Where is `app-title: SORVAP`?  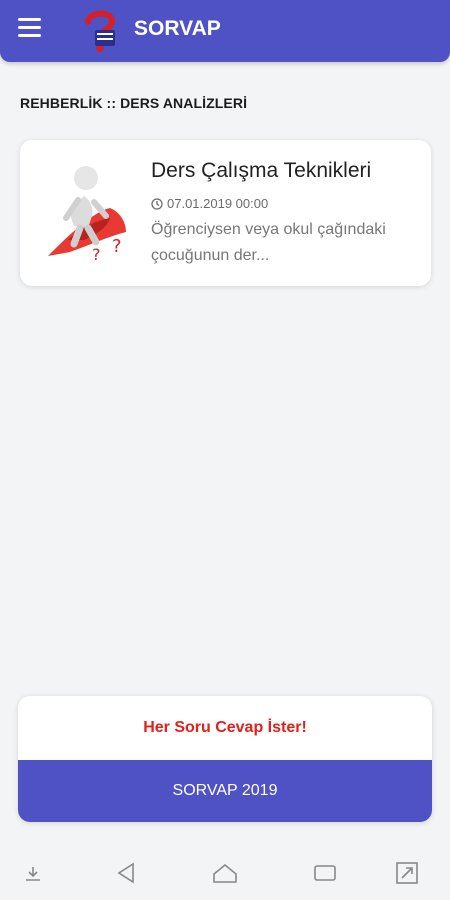 app-title: SORVAP is located at coordinates (177, 28).